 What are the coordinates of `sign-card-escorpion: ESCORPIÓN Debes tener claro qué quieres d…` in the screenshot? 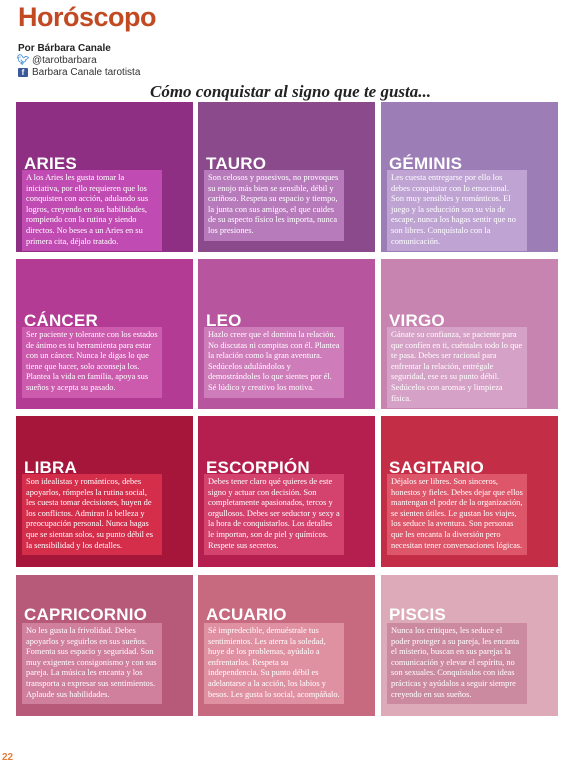 It's located at (286, 491).